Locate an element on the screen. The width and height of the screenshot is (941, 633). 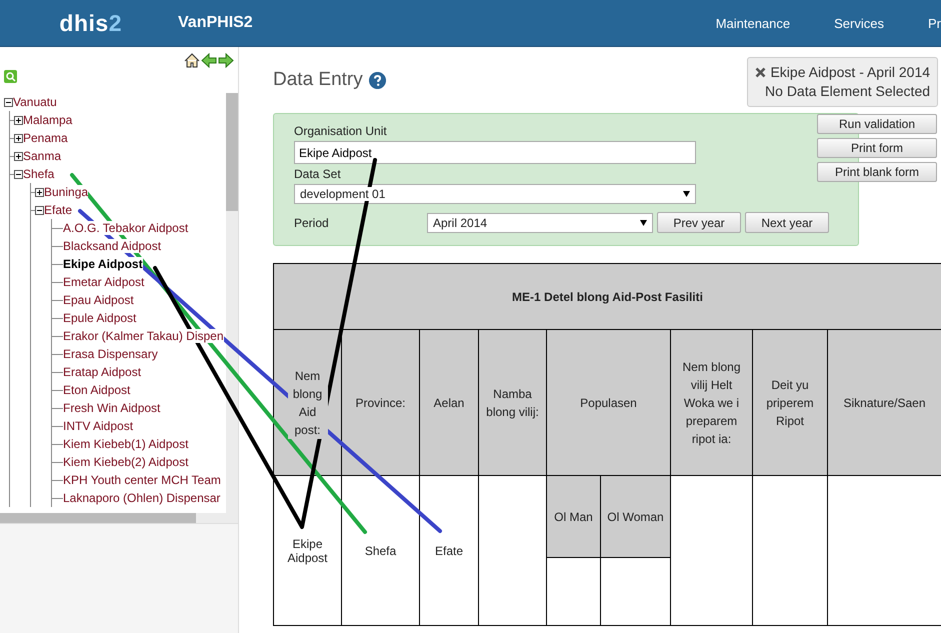
tree-item: Ekipe Aidpost is located at coordinates (103, 264).